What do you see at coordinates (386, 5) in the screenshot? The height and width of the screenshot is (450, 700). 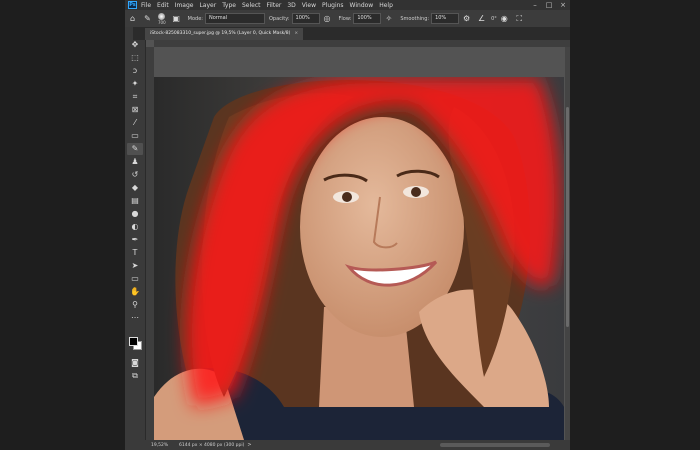 I see `menu-help: Help` at bounding box center [386, 5].